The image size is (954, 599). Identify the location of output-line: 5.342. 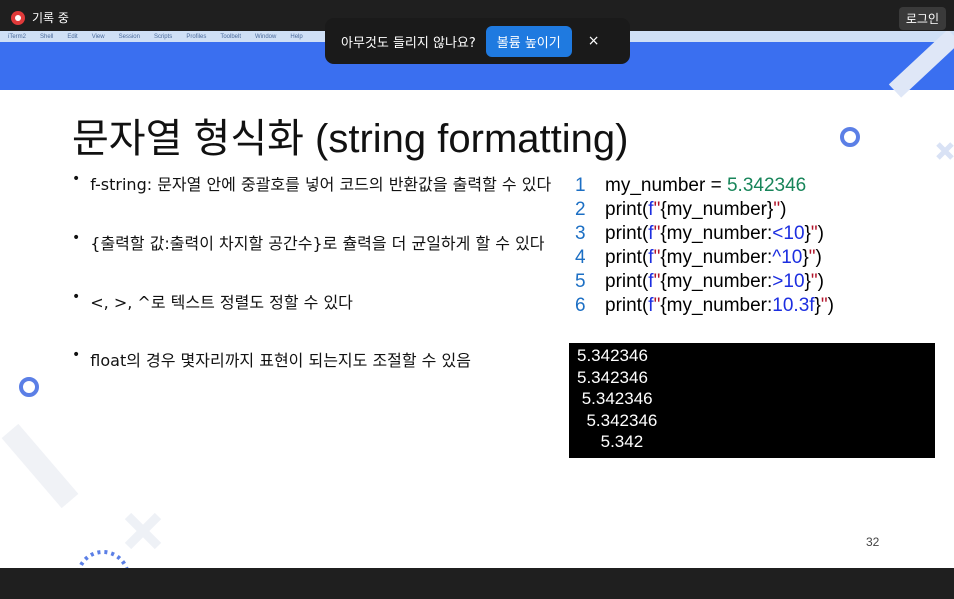
(610, 441).